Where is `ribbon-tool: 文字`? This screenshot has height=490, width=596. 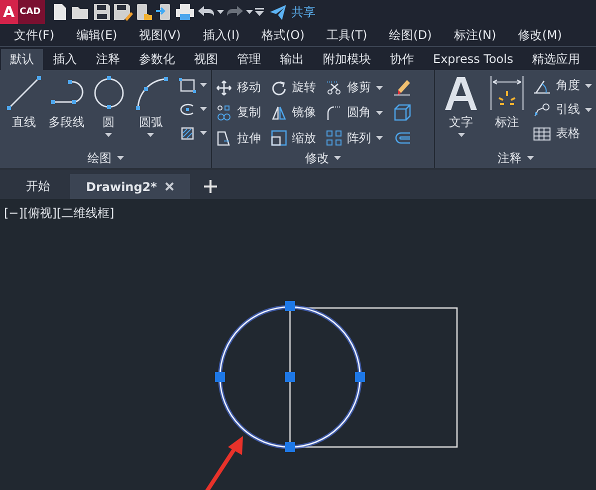 ribbon-tool: 文字 is located at coordinates (461, 111).